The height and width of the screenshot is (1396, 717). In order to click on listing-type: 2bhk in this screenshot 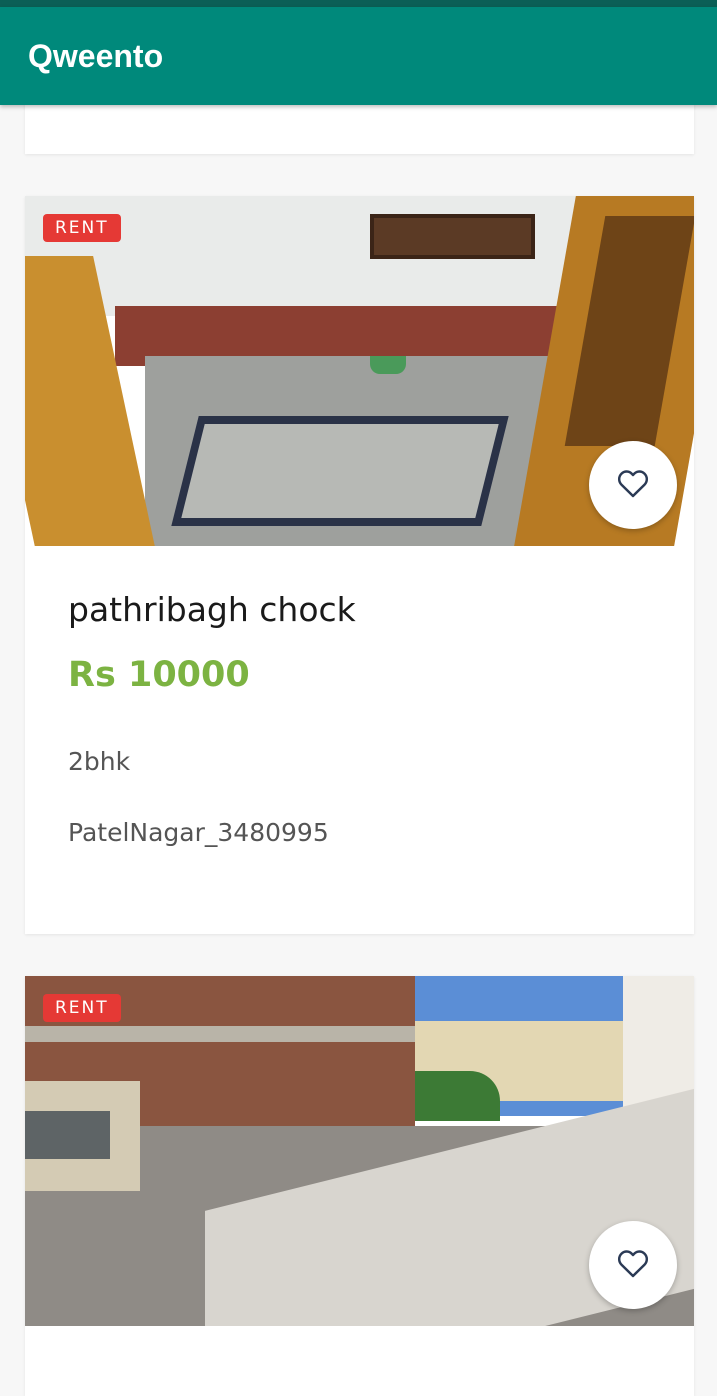, I will do `click(99, 761)`.